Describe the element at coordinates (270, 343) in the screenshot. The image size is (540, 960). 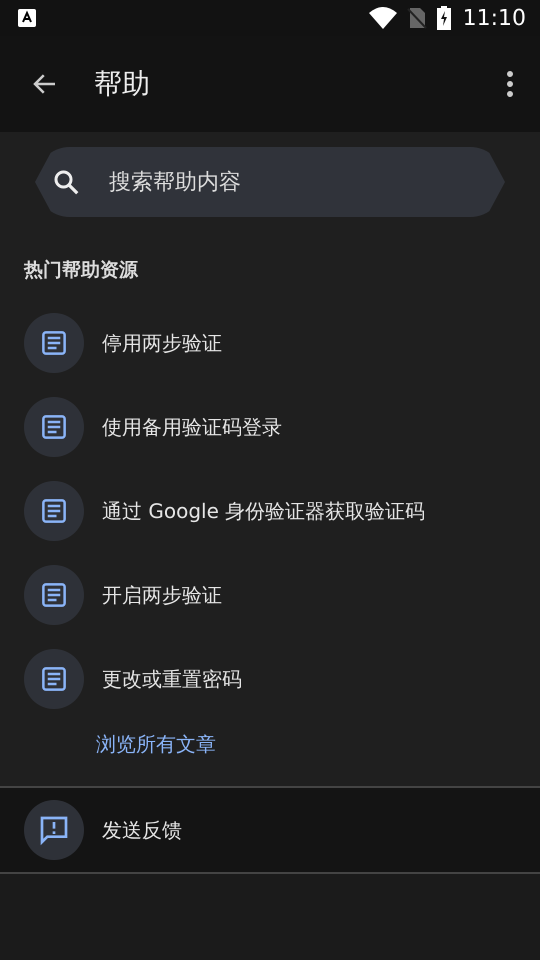
I see `help-article-item: 停用两步验证` at that location.